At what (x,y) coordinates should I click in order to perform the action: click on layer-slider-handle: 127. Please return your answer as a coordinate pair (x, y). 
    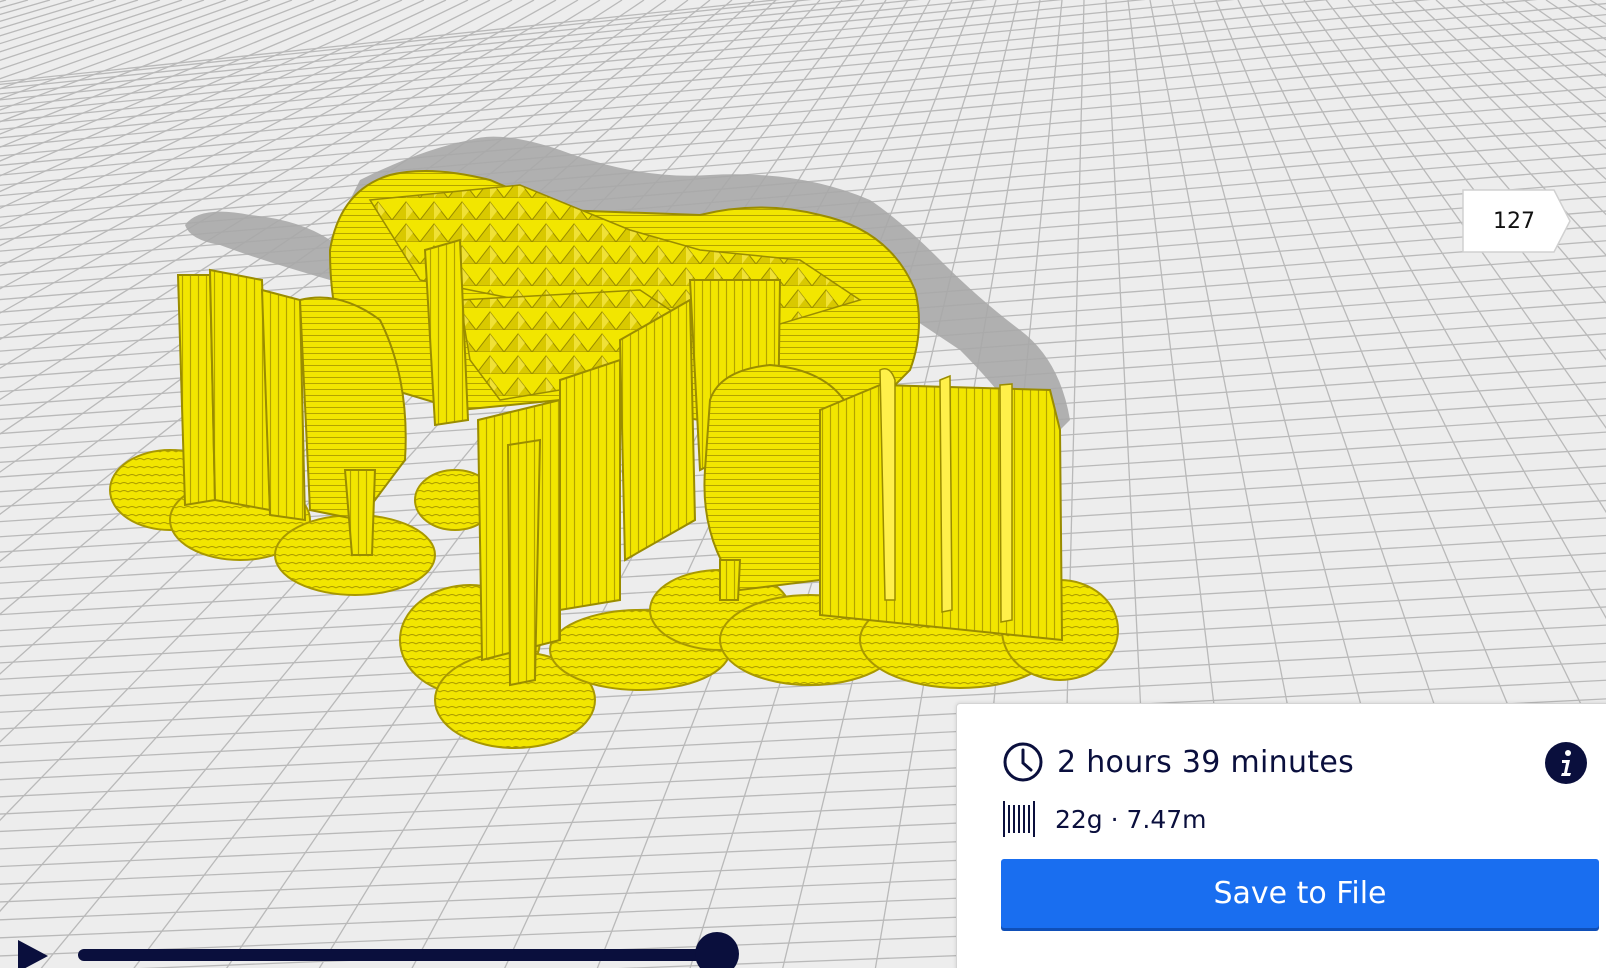
    Looking at the image, I should click on (1517, 221).